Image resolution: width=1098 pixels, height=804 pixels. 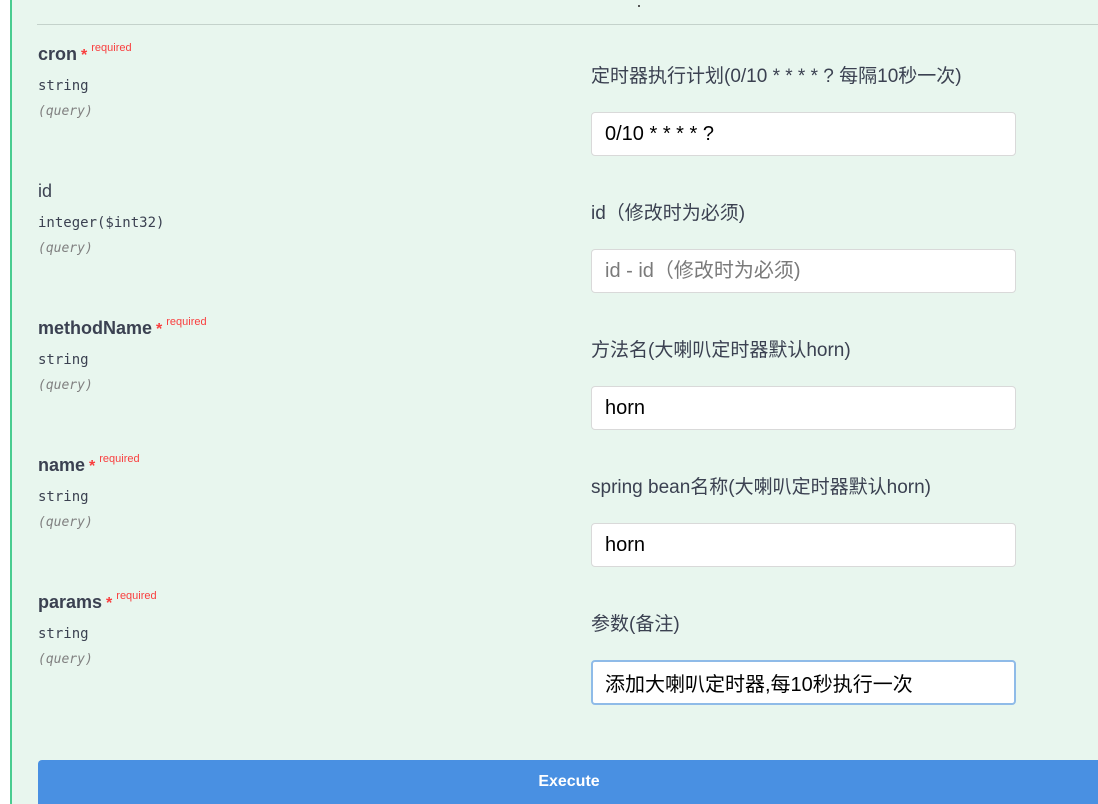 I want to click on param-name-name: name * required, so click(x=89, y=464).